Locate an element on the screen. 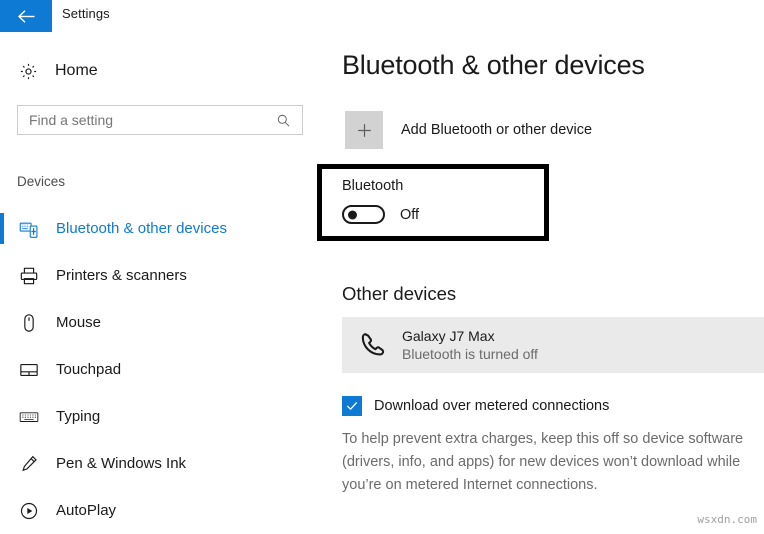 The height and width of the screenshot is (534, 764). gear-icon is located at coordinates (28, 71).